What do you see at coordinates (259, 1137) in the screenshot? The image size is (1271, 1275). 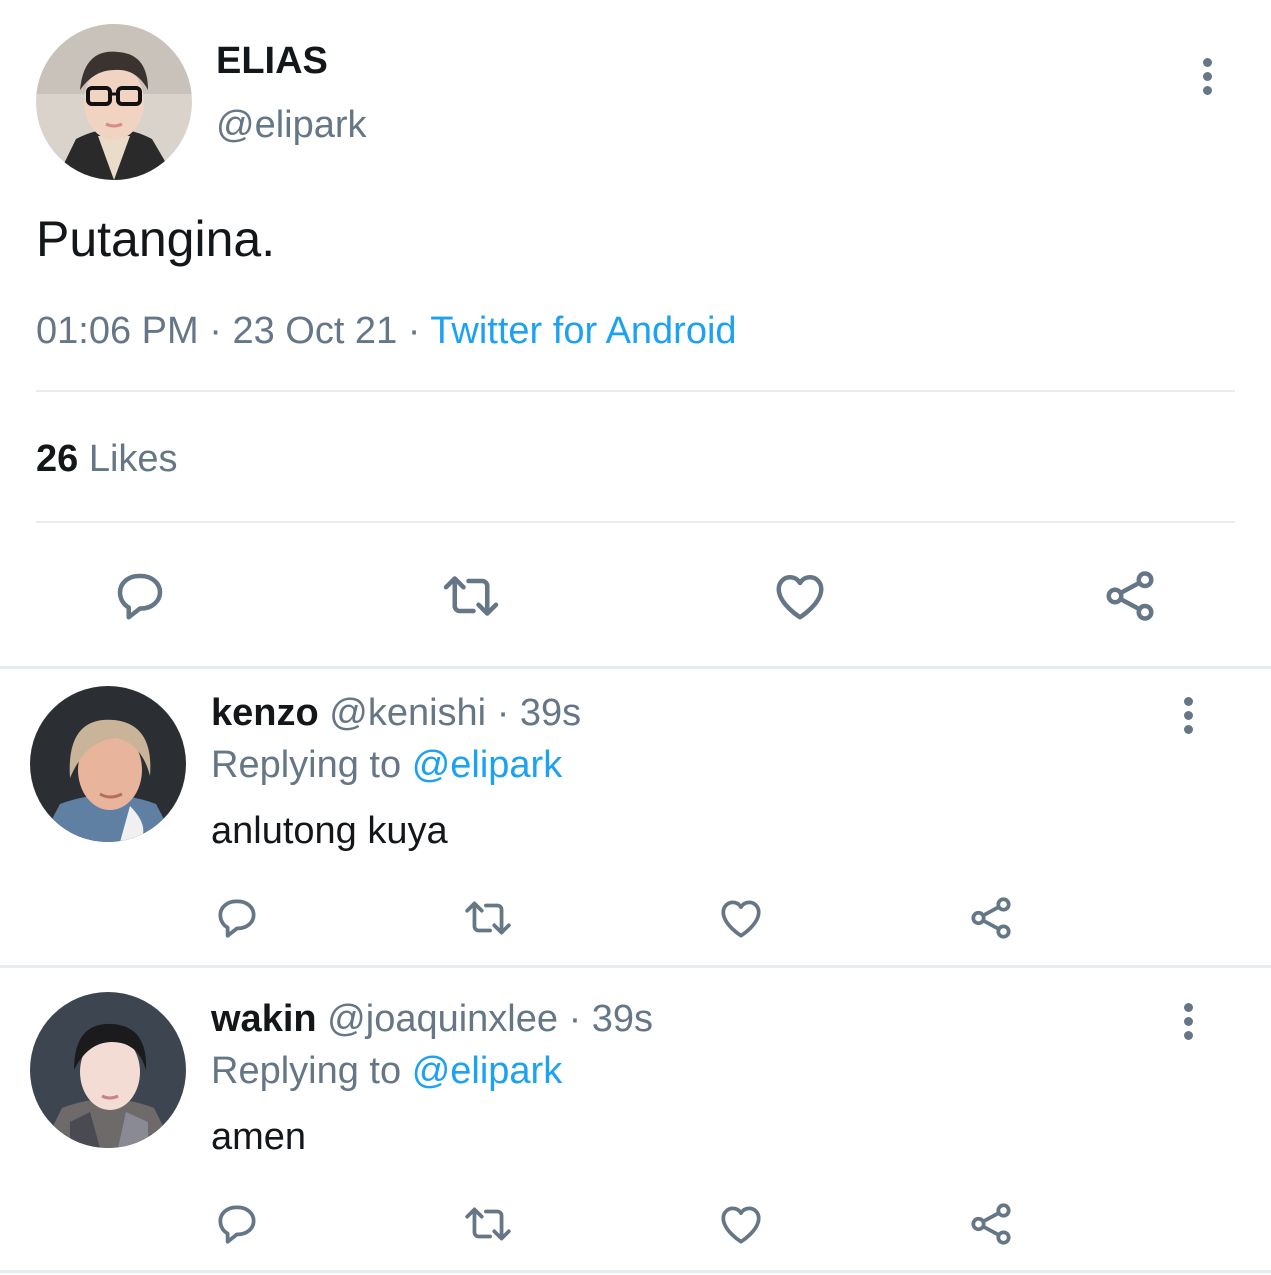 I see `reply-text: amen` at bounding box center [259, 1137].